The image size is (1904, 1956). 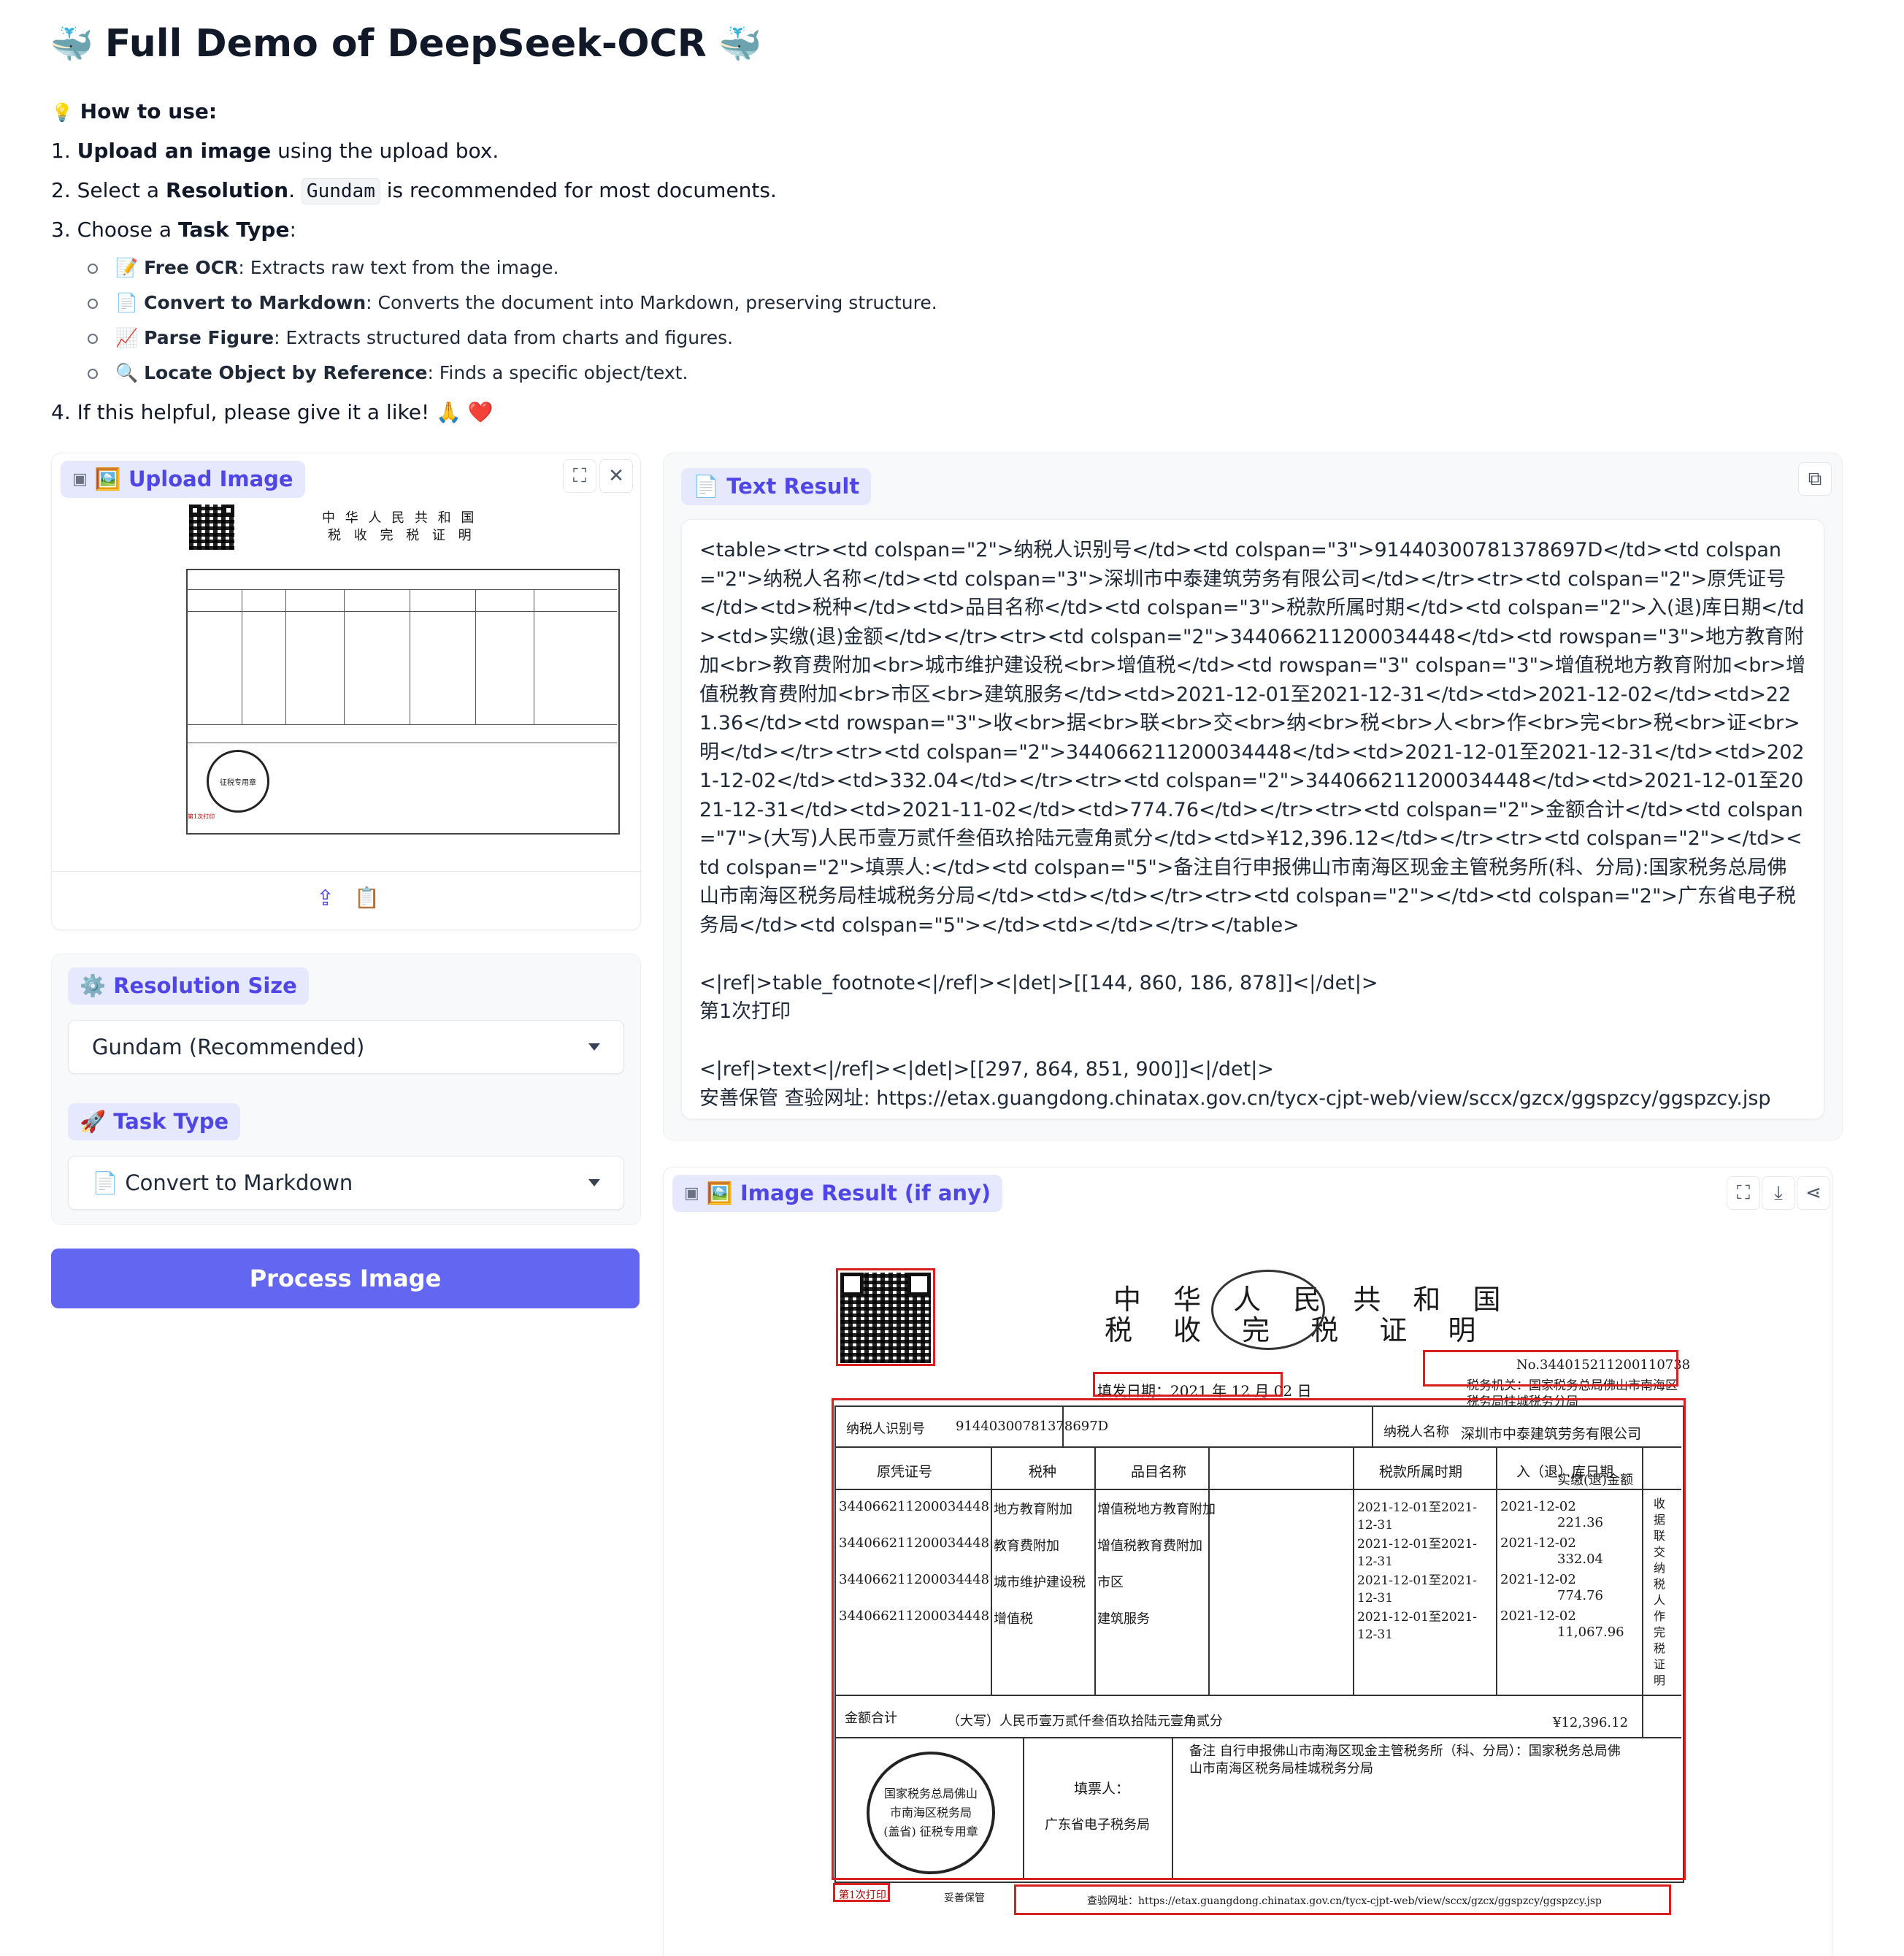 I want to click on upload-image-label: ▣ 🖼️ Upload Image, so click(x=183, y=479).